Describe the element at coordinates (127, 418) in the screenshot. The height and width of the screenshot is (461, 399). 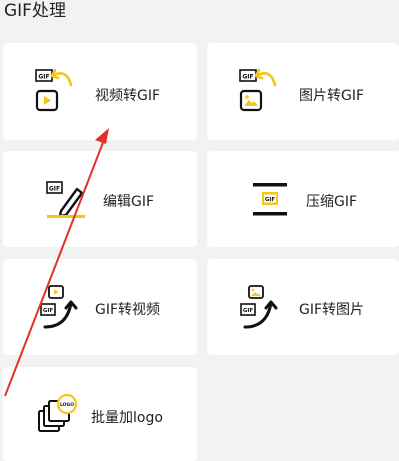
I see `tool-label: 批量加logo` at that location.